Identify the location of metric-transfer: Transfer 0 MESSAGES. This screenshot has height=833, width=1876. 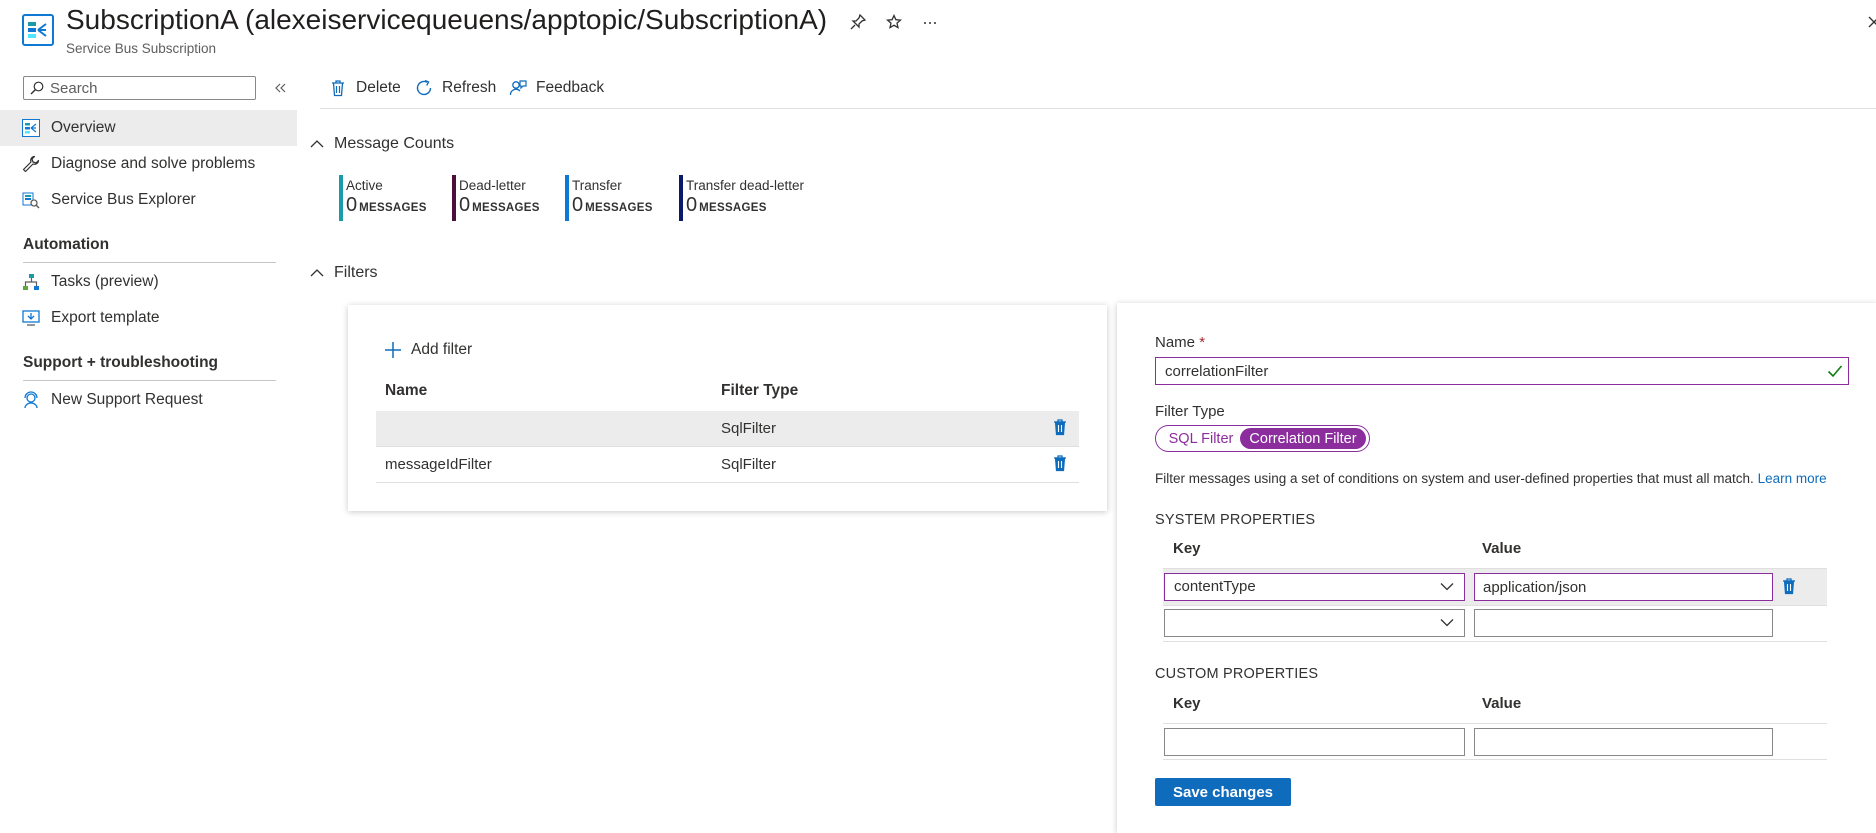
(609, 198).